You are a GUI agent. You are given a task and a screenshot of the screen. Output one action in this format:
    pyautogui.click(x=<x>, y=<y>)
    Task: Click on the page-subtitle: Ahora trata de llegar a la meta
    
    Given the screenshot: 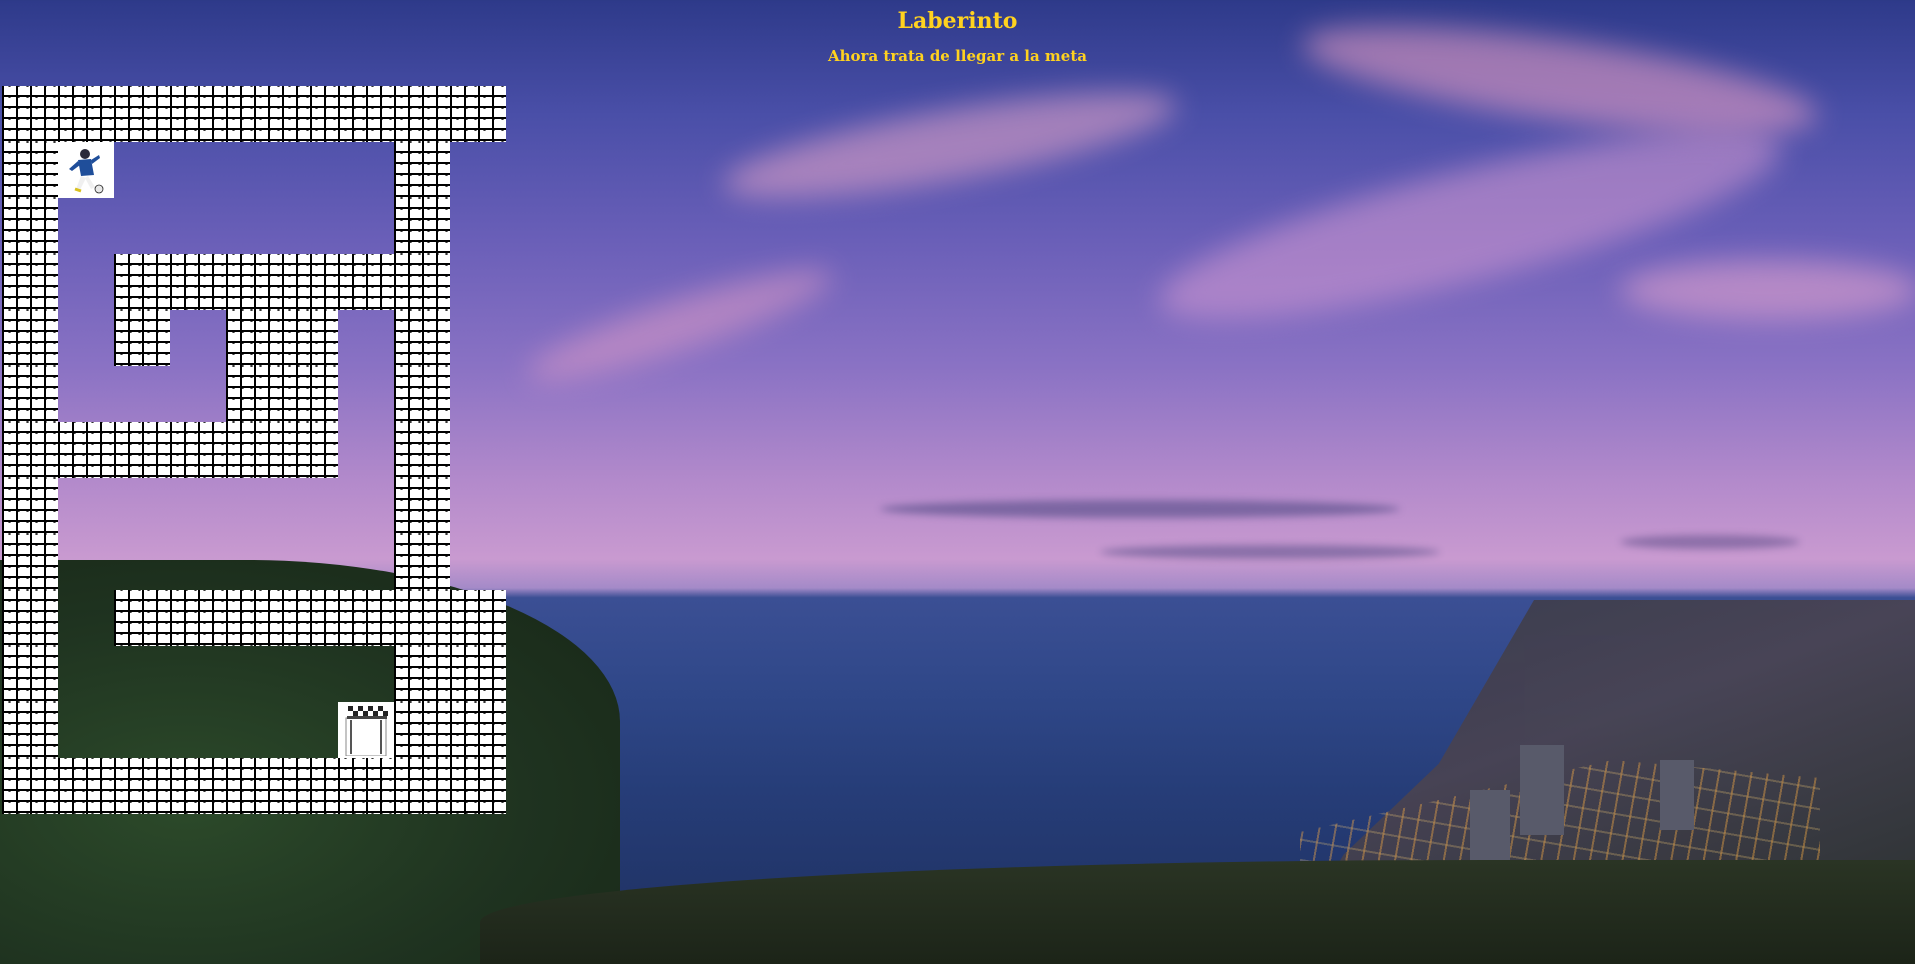 What is the action you would take?
    pyautogui.click(x=957, y=56)
    